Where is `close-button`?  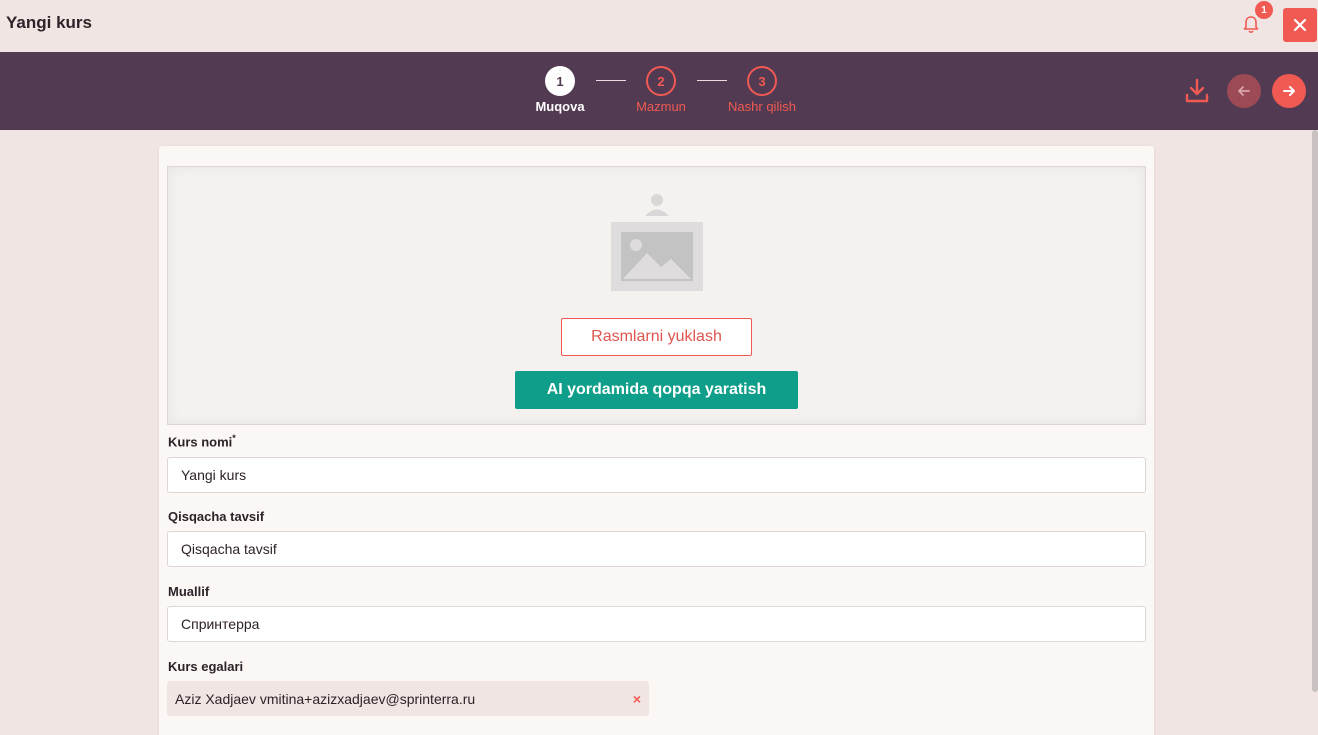 close-button is located at coordinates (1300, 25).